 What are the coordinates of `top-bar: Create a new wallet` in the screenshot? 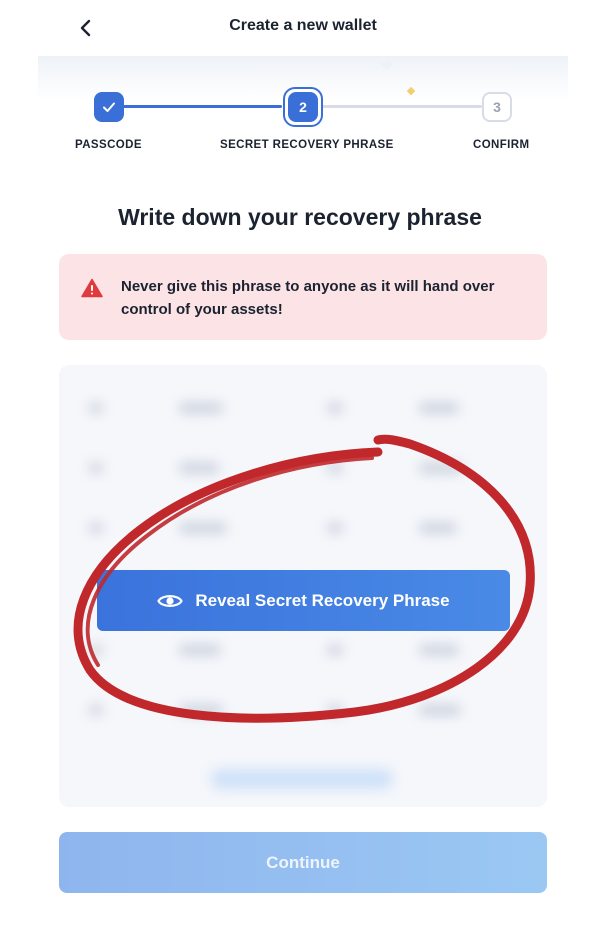 It's located at (303, 28).